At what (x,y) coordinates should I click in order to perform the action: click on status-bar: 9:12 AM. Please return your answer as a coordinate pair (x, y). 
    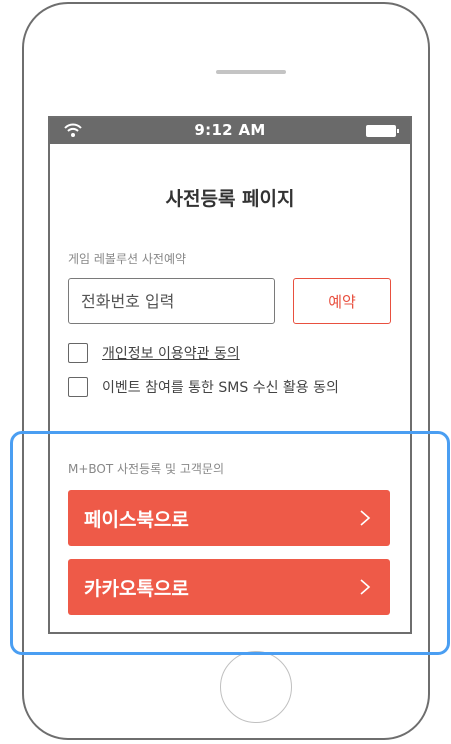
    Looking at the image, I should click on (230, 131).